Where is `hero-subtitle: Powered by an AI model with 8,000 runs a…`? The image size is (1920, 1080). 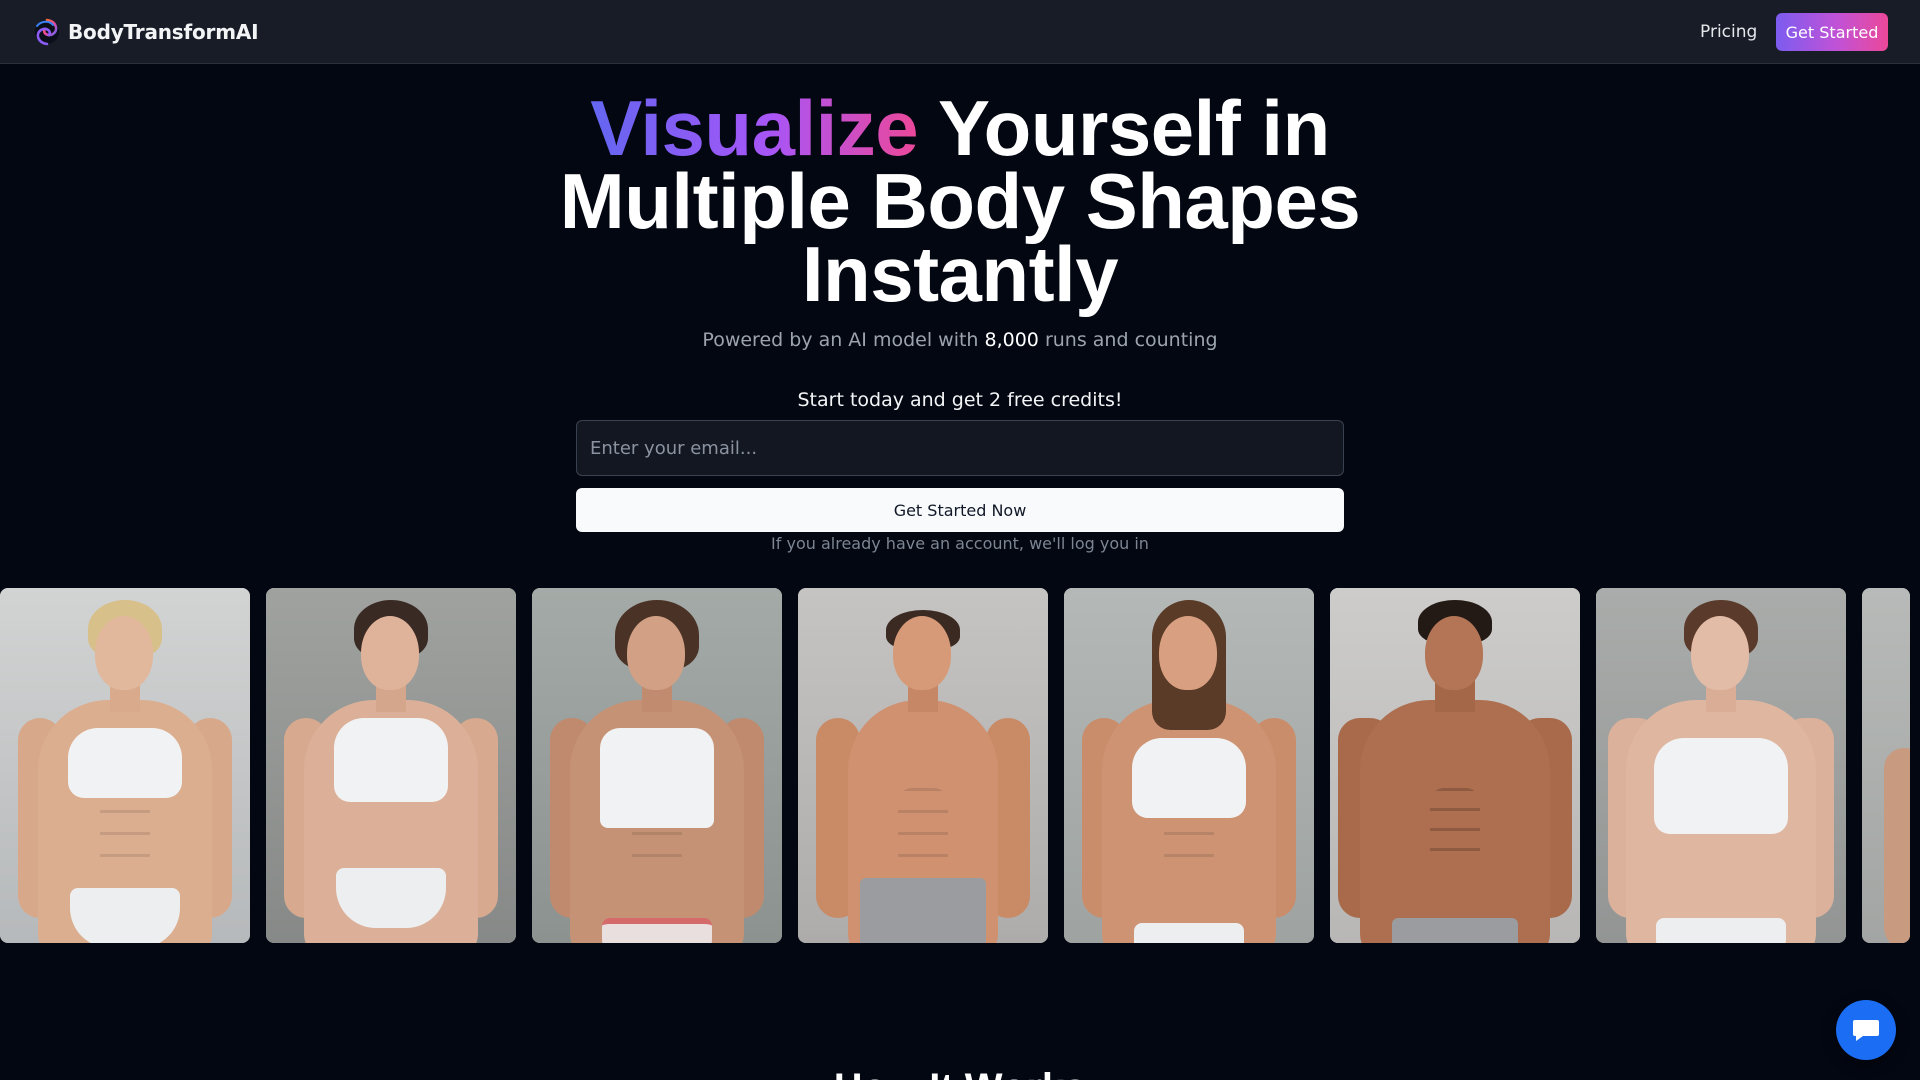
hero-subtitle: Powered by an AI model with 8,000 runs a… is located at coordinates (960, 340).